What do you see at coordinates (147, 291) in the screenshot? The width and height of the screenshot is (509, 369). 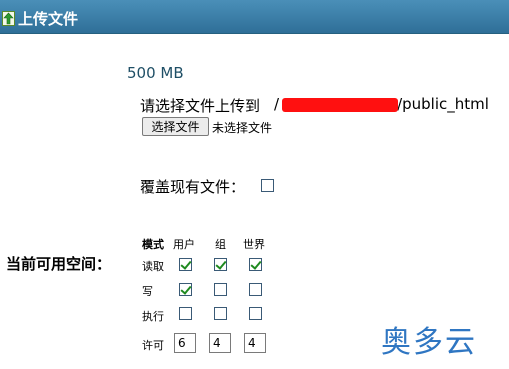 I see `perm-row-write-label: 写` at bounding box center [147, 291].